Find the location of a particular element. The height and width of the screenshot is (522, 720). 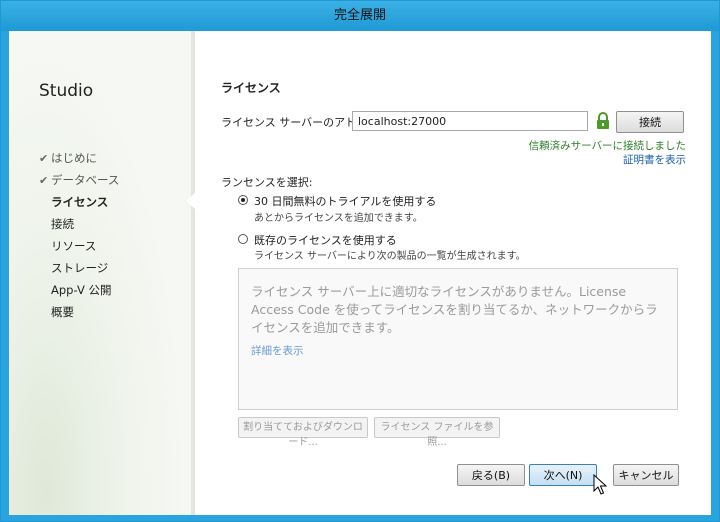

step-label: 概要 is located at coordinates (62, 312).